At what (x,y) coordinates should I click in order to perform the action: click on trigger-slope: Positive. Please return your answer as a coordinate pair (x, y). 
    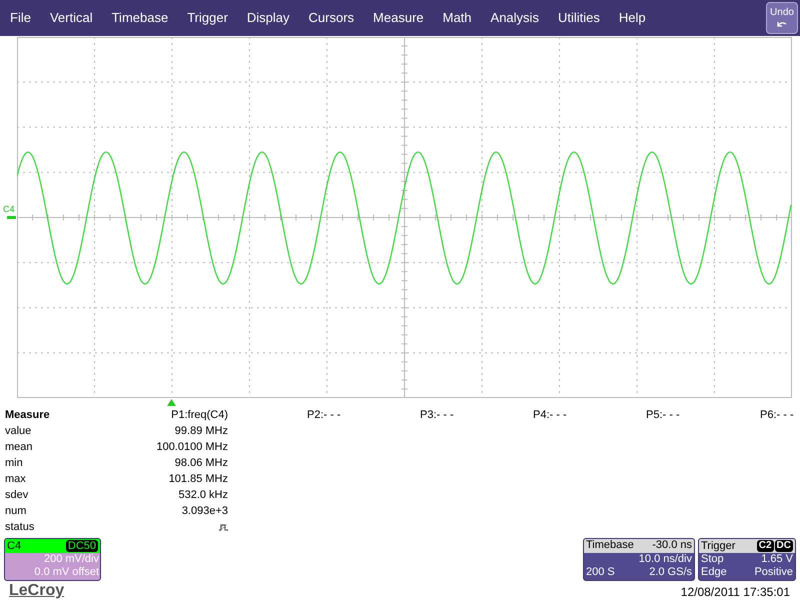
    Looking at the image, I should click on (773, 572).